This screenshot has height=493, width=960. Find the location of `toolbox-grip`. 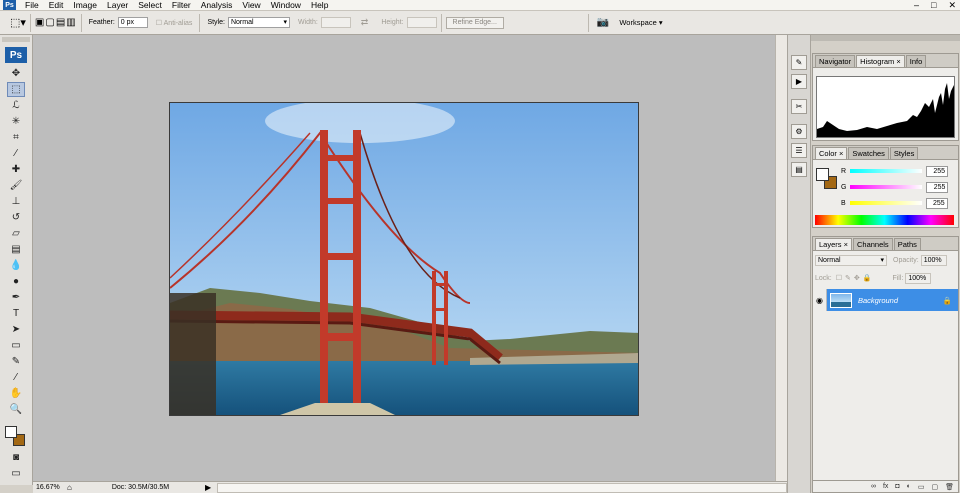

toolbox-grip is located at coordinates (16, 39).